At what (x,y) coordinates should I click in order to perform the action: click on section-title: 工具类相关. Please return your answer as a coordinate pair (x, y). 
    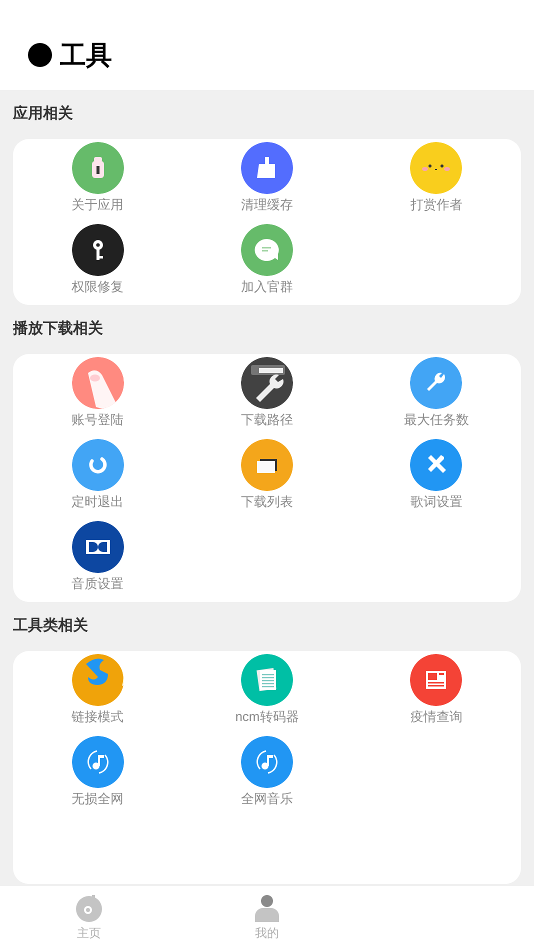
    Looking at the image, I should click on (51, 626).